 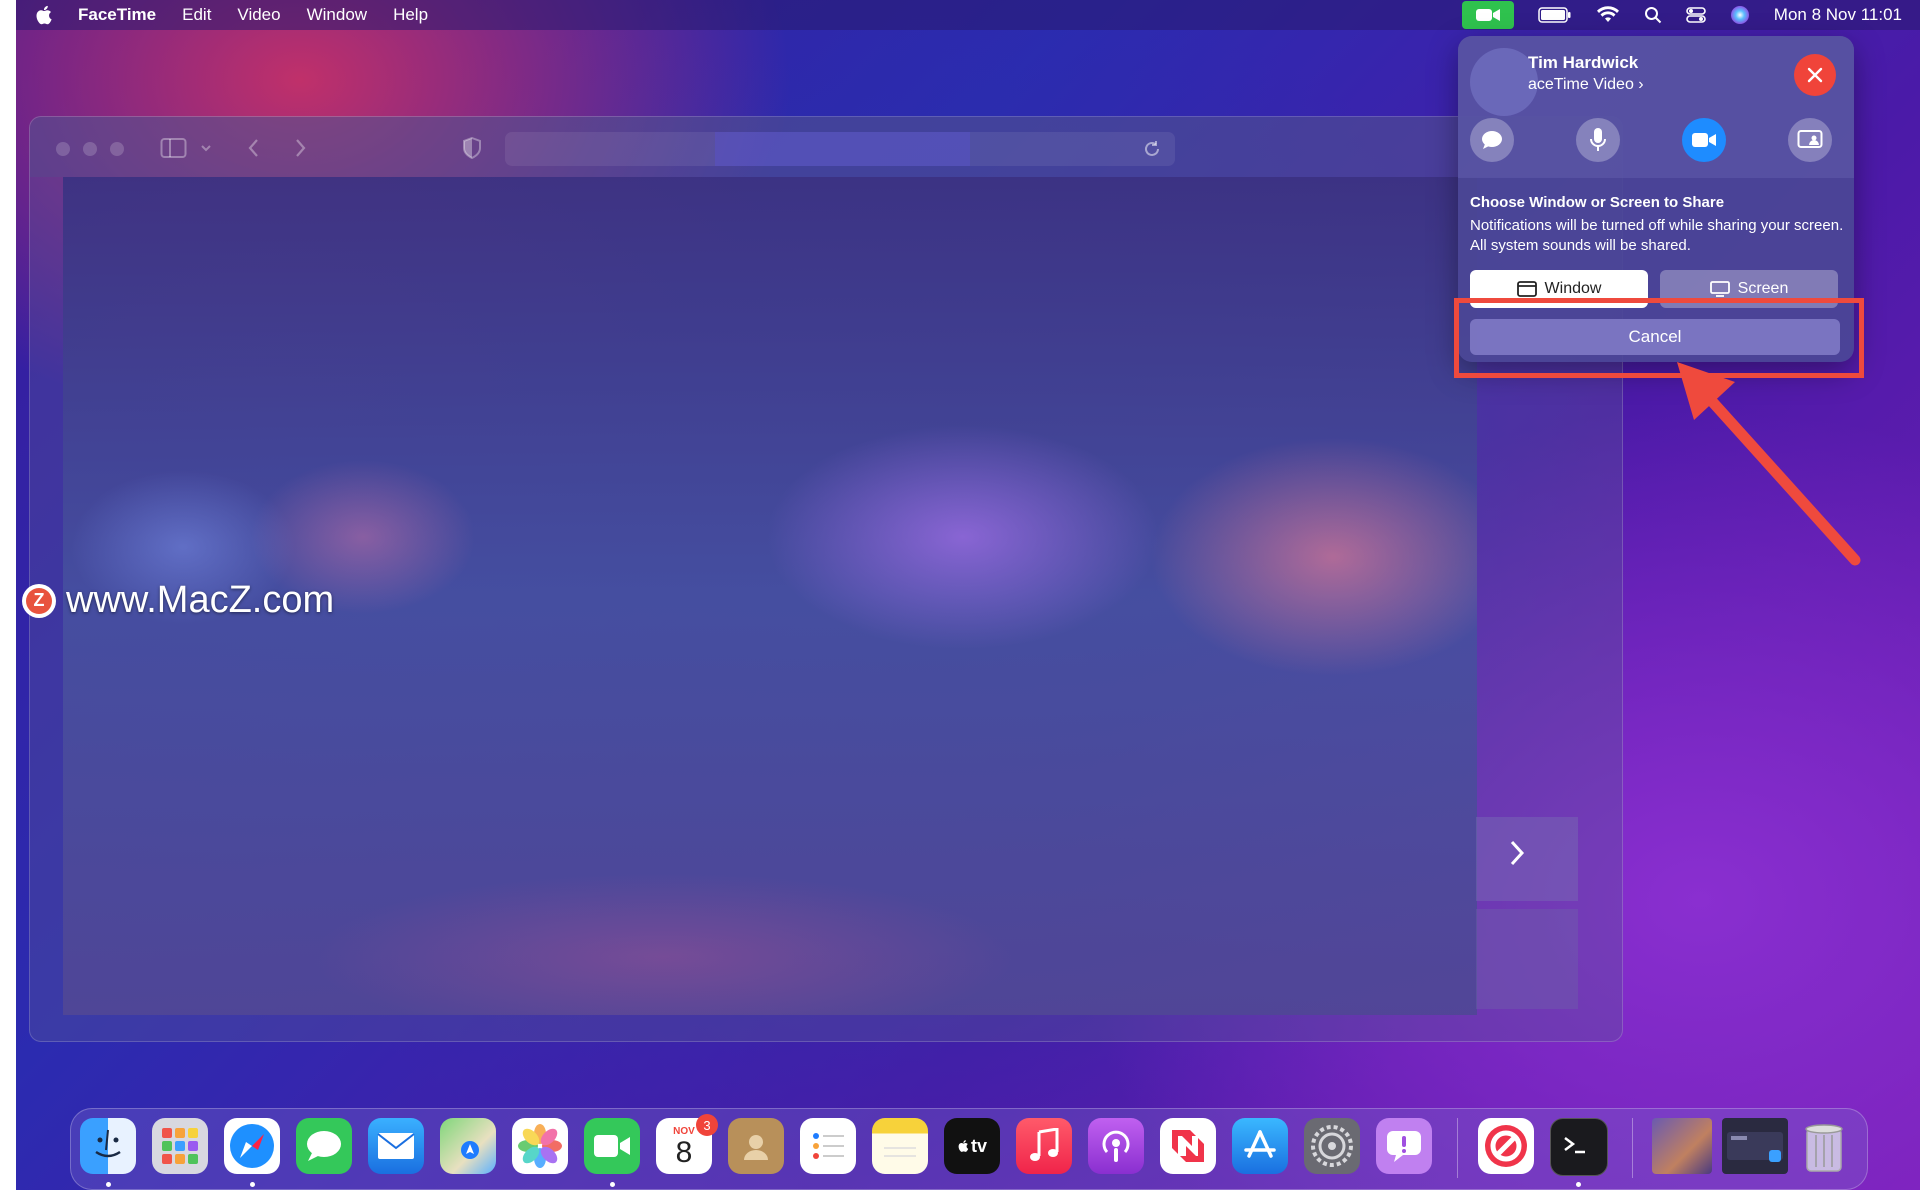 What do you see at coordinates (470, 1150) in the screenshot?
I see `maps-icon` at bounding box center [470, 1150].